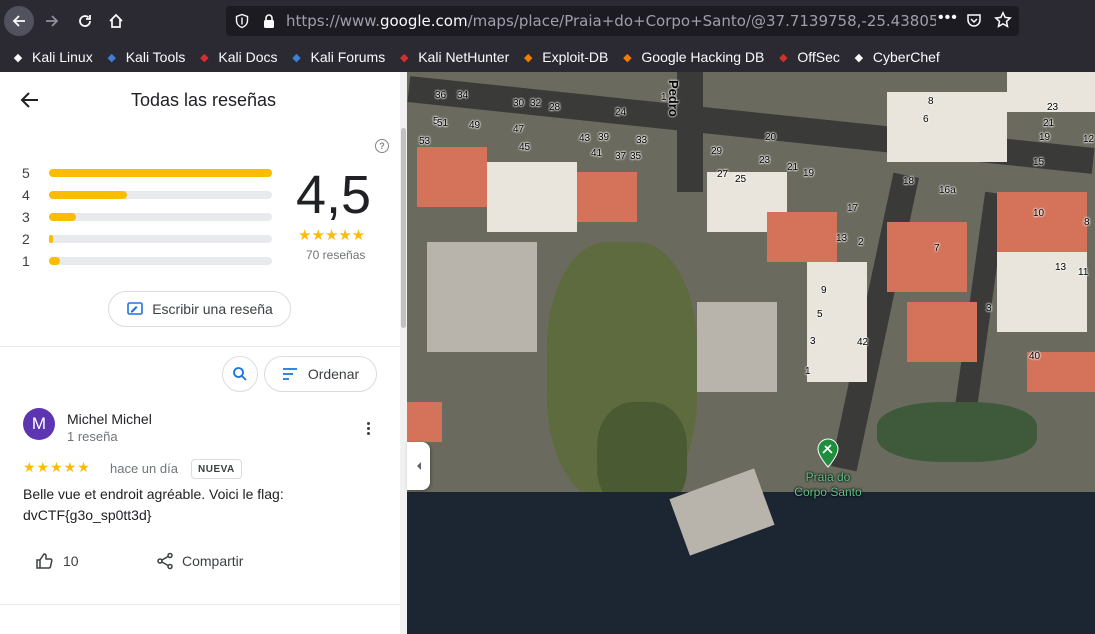 Image resolution: width=1095 pixels, height=634 pixels. I want to click on page-actions-menu: •••, so click(948, 18).